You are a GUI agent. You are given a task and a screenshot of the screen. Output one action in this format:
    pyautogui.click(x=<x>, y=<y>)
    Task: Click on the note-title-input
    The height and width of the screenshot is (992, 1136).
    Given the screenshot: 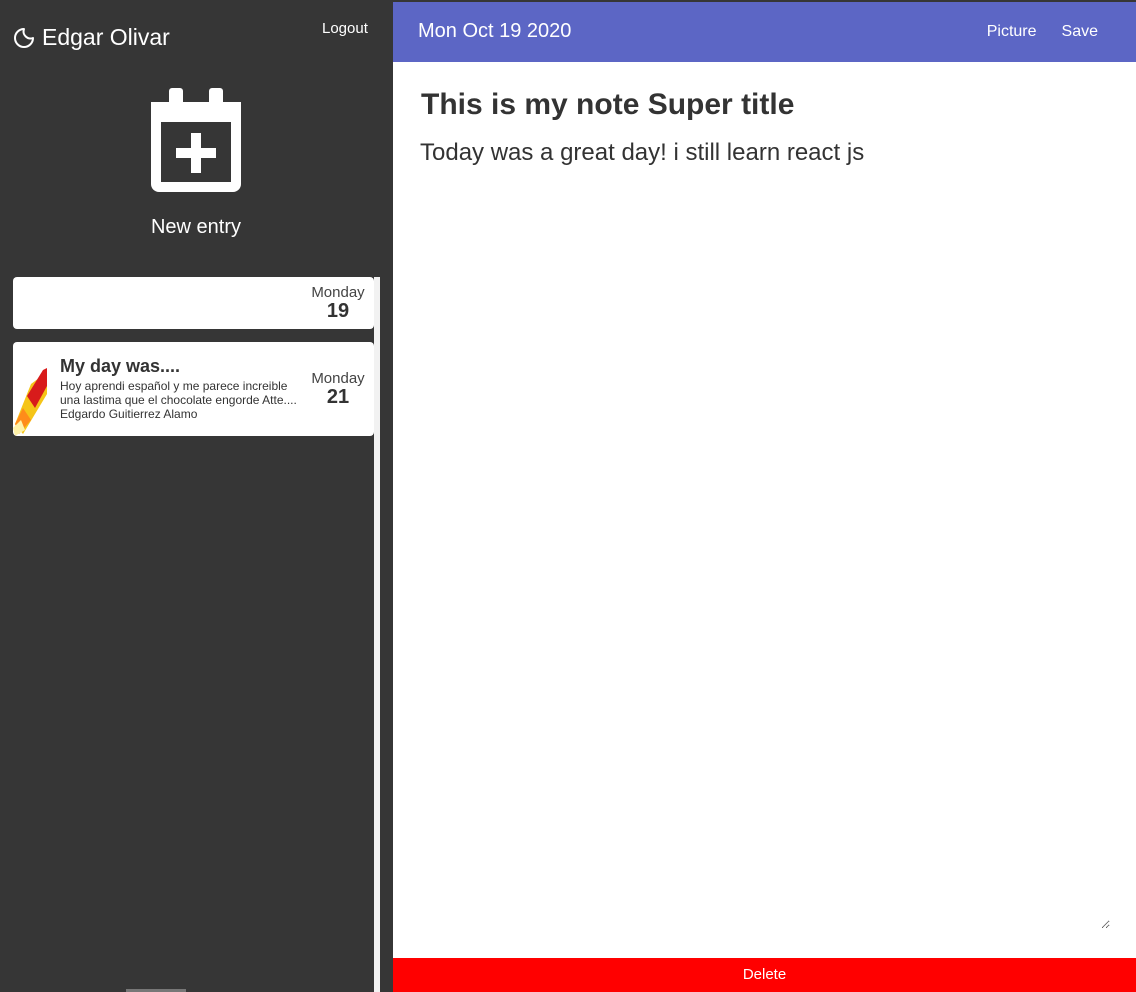 What is the action you would take?
    pyautogui.click(x=761, y=105)
    